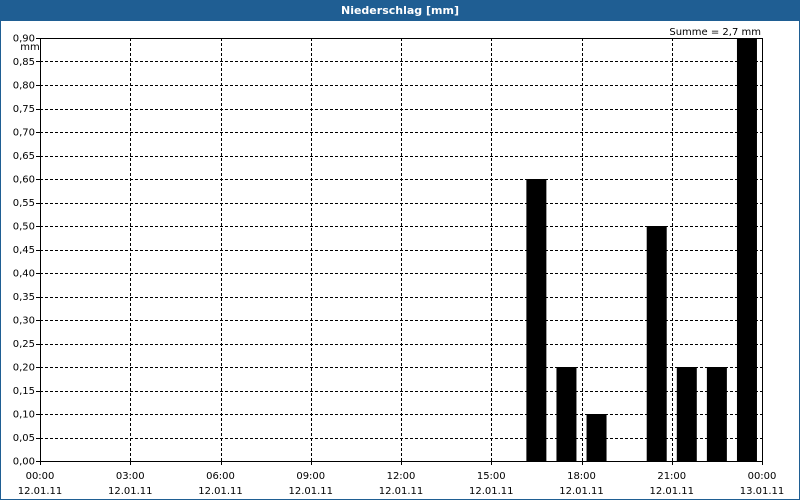  What do you see at coordinates (401, 476) in the screenshot?
I see `x-tick-time: 12:00` at bounding box center [401, 476].